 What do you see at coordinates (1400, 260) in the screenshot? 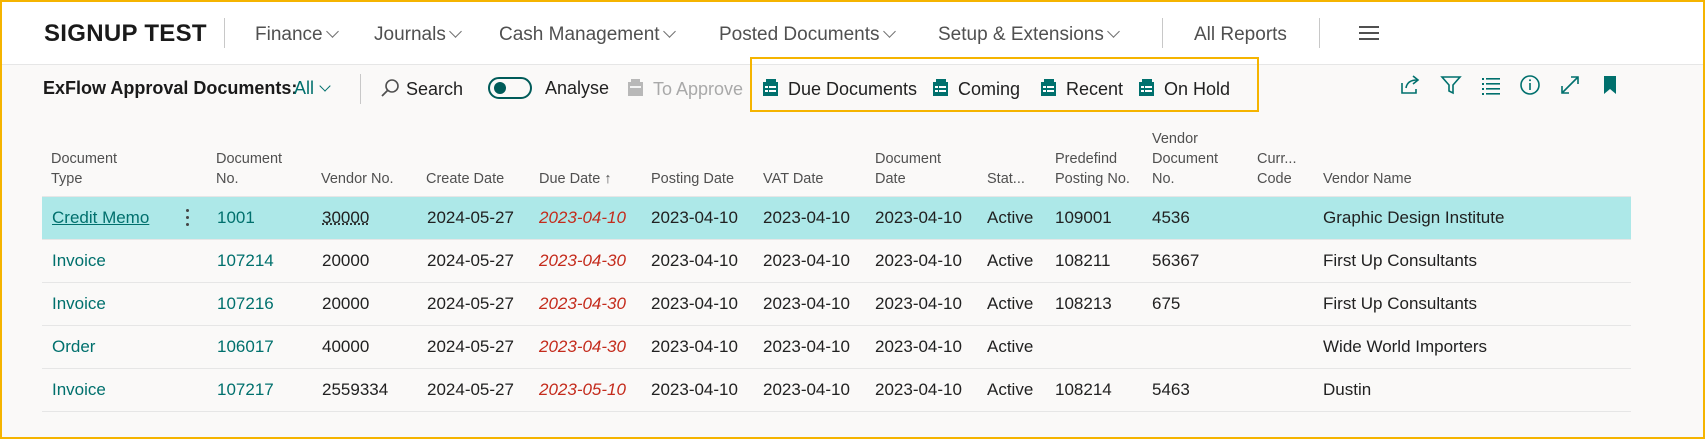
I see `cell-vendor-name: First Up Consultants` at bounding box center [1400, 260].